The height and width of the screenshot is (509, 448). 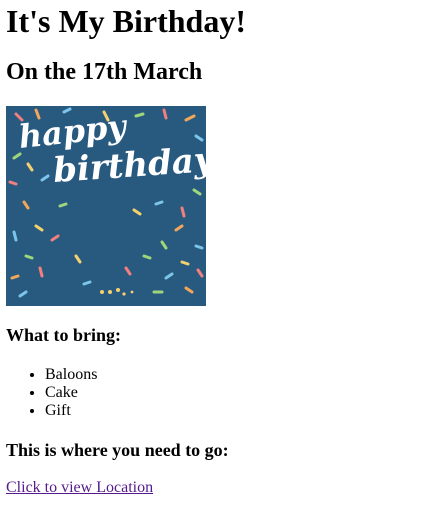 I want to click on bring-list: Baloons Cake Gift, so click(x=51, y=393).